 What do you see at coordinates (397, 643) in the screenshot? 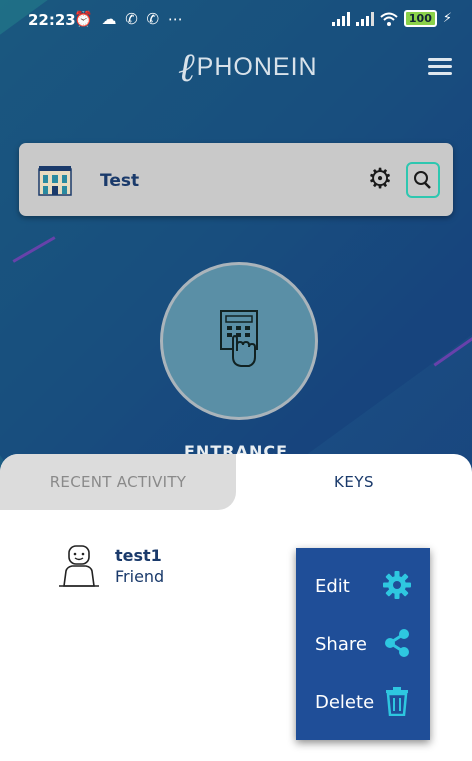
I see `share-icon` at bounding box center [397, 643].